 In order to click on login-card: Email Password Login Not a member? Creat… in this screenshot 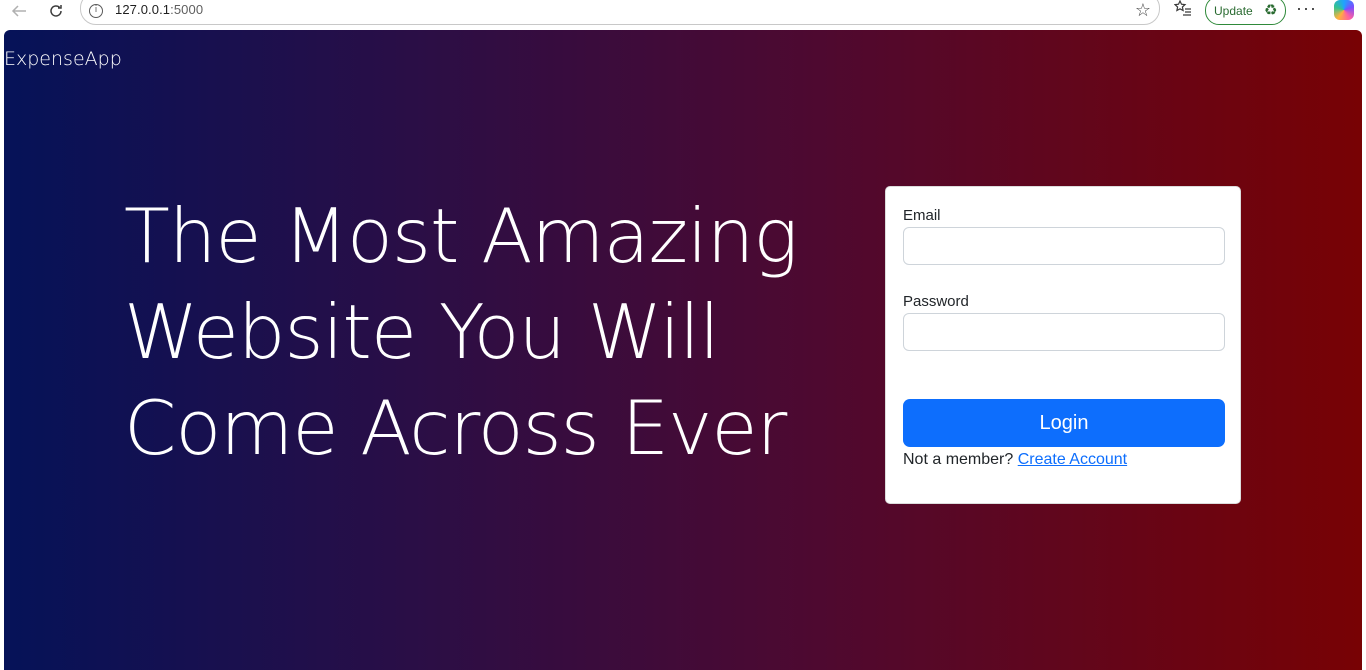, I will do `click(1063, 345)`.